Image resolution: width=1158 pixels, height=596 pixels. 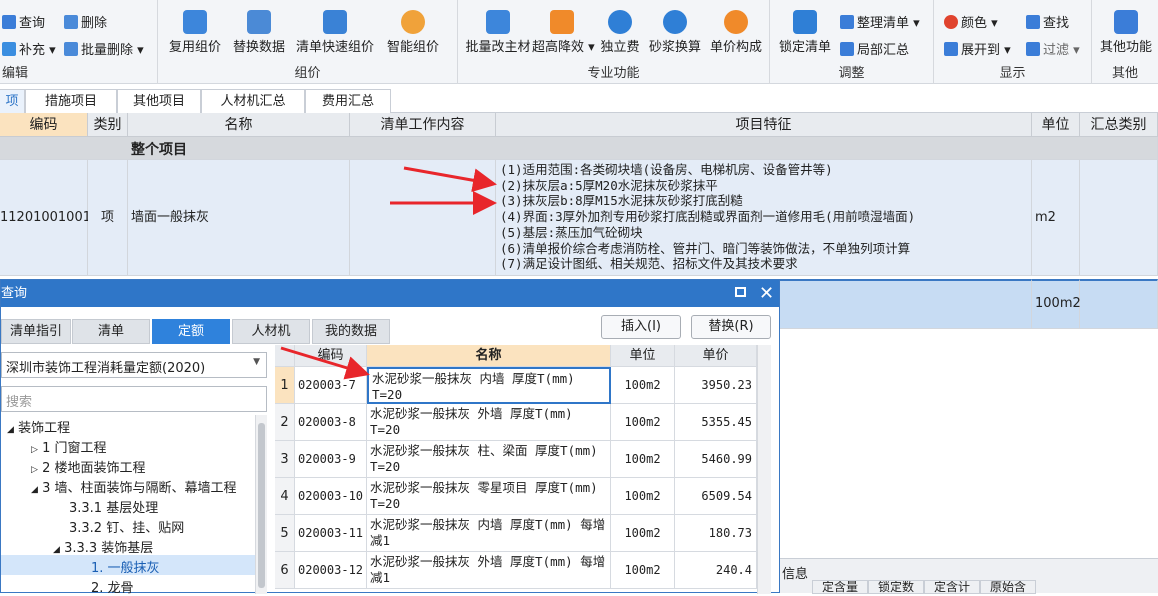 I want to click on bill-quick-price-button: 清单快速组价, so click(x=335, y=32).